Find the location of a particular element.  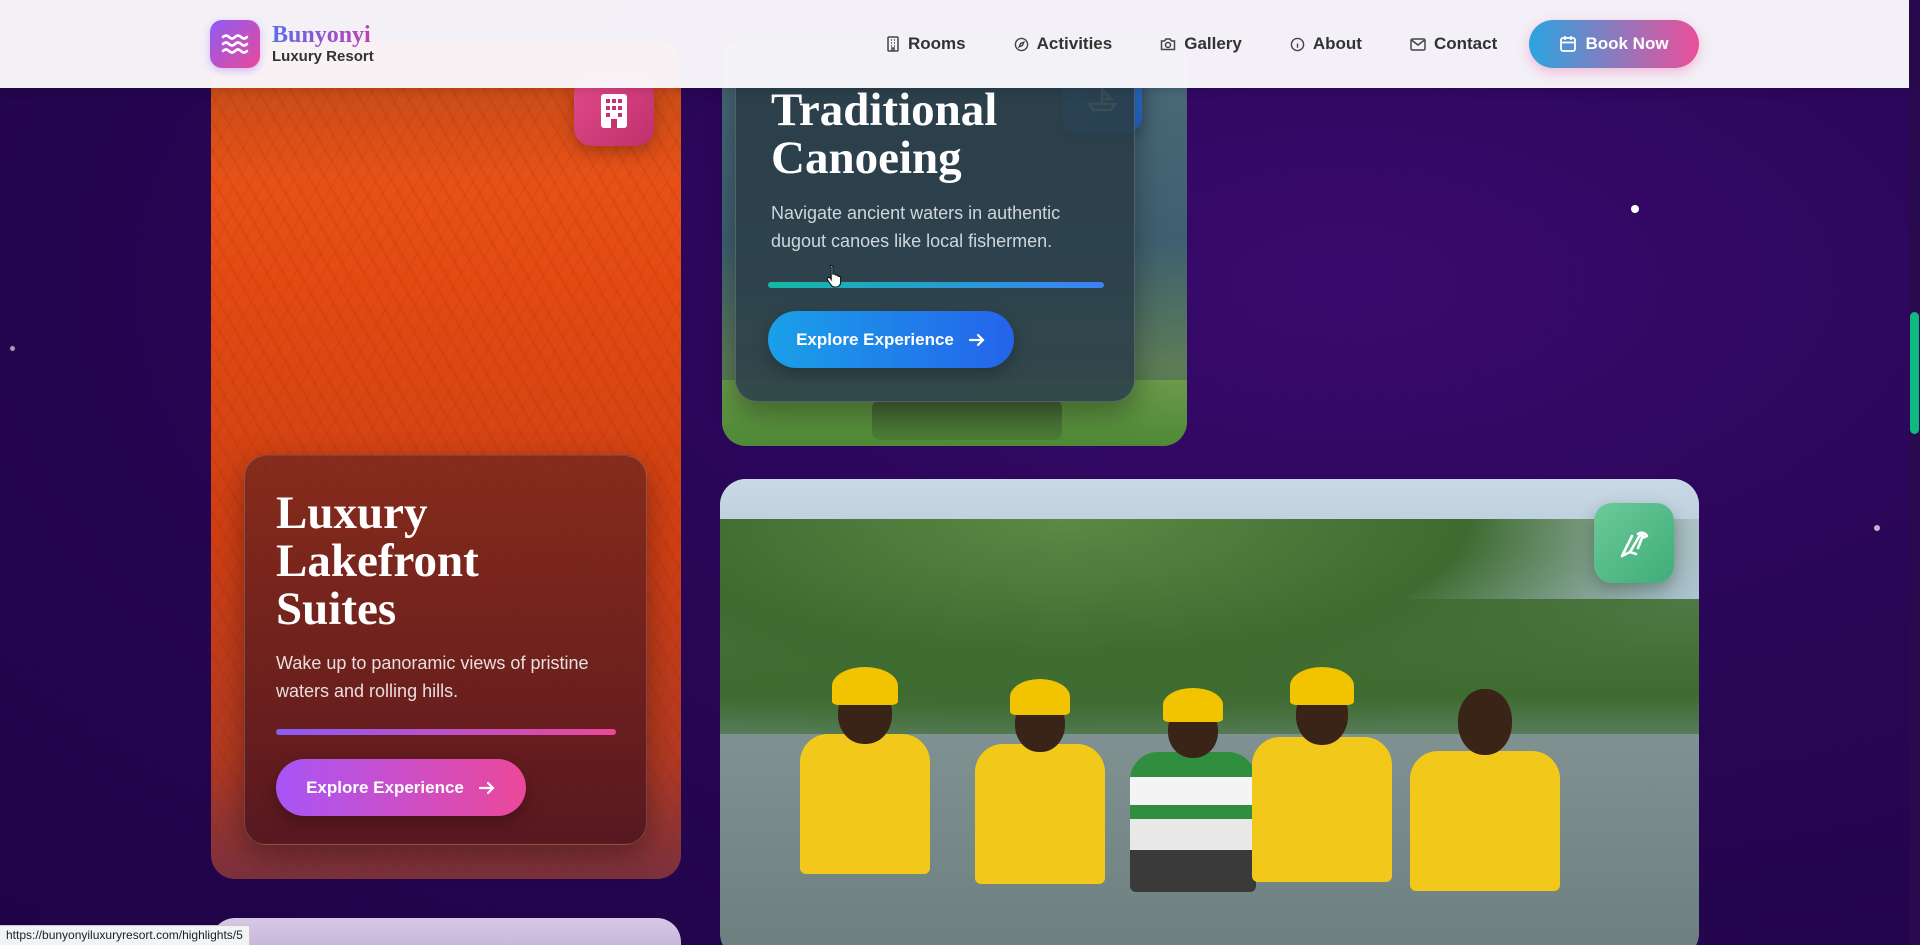

info-icon is located at coordinates (1297, 44).